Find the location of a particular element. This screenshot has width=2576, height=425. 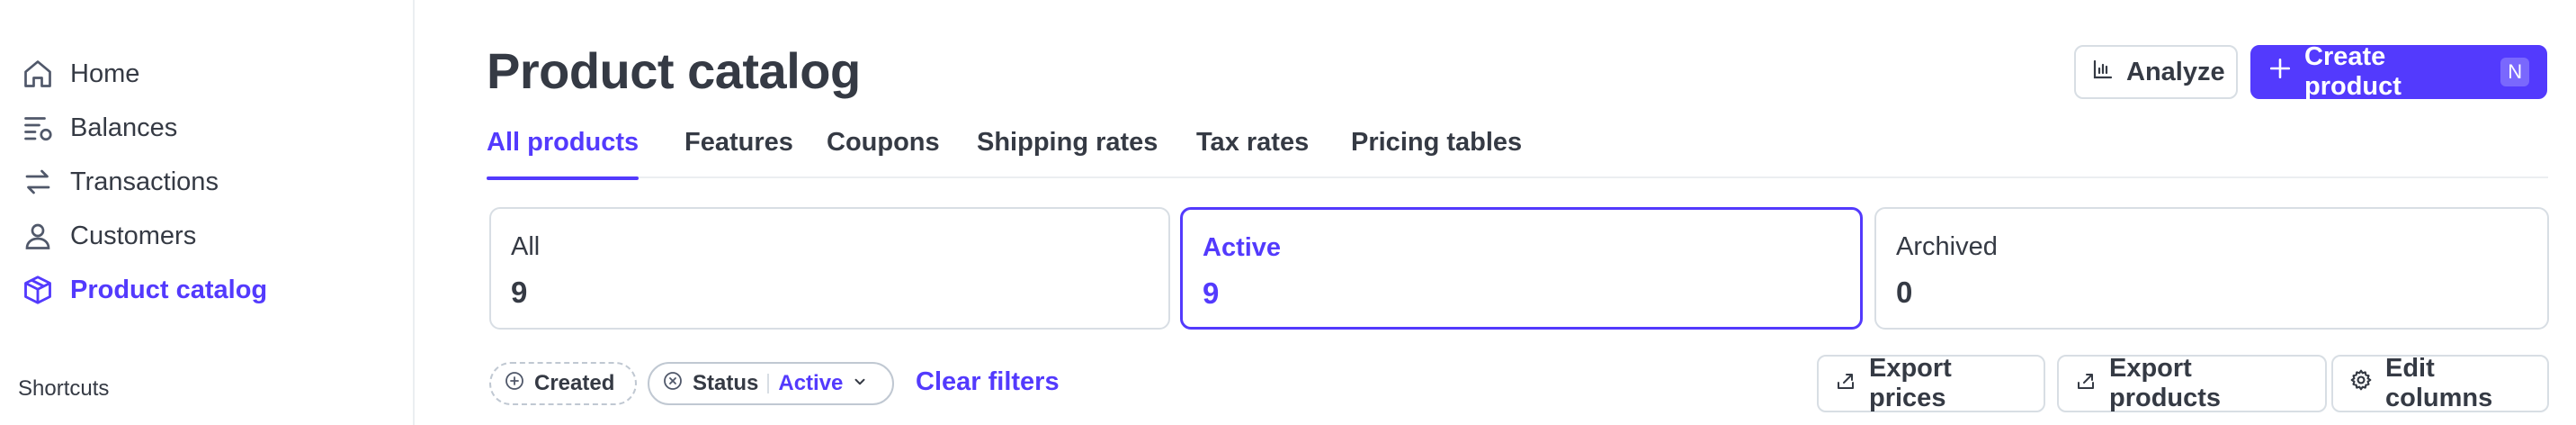

analyze-button: Analyze is located at coordinates (2156, 72).